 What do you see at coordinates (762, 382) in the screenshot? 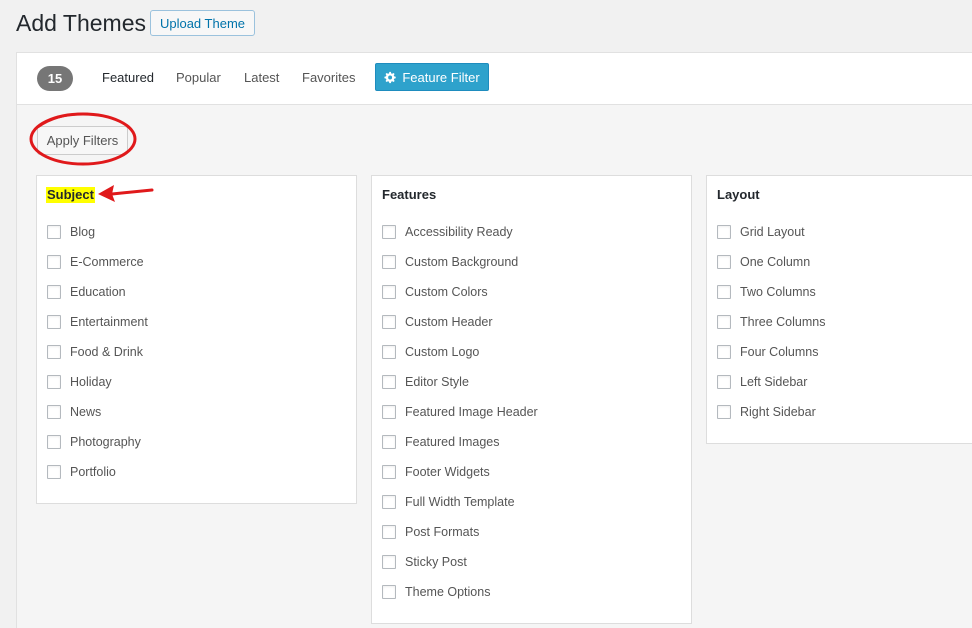
I see `filter-option-left-sidebar: Left Sidebar` at bounding box center [762, 382].